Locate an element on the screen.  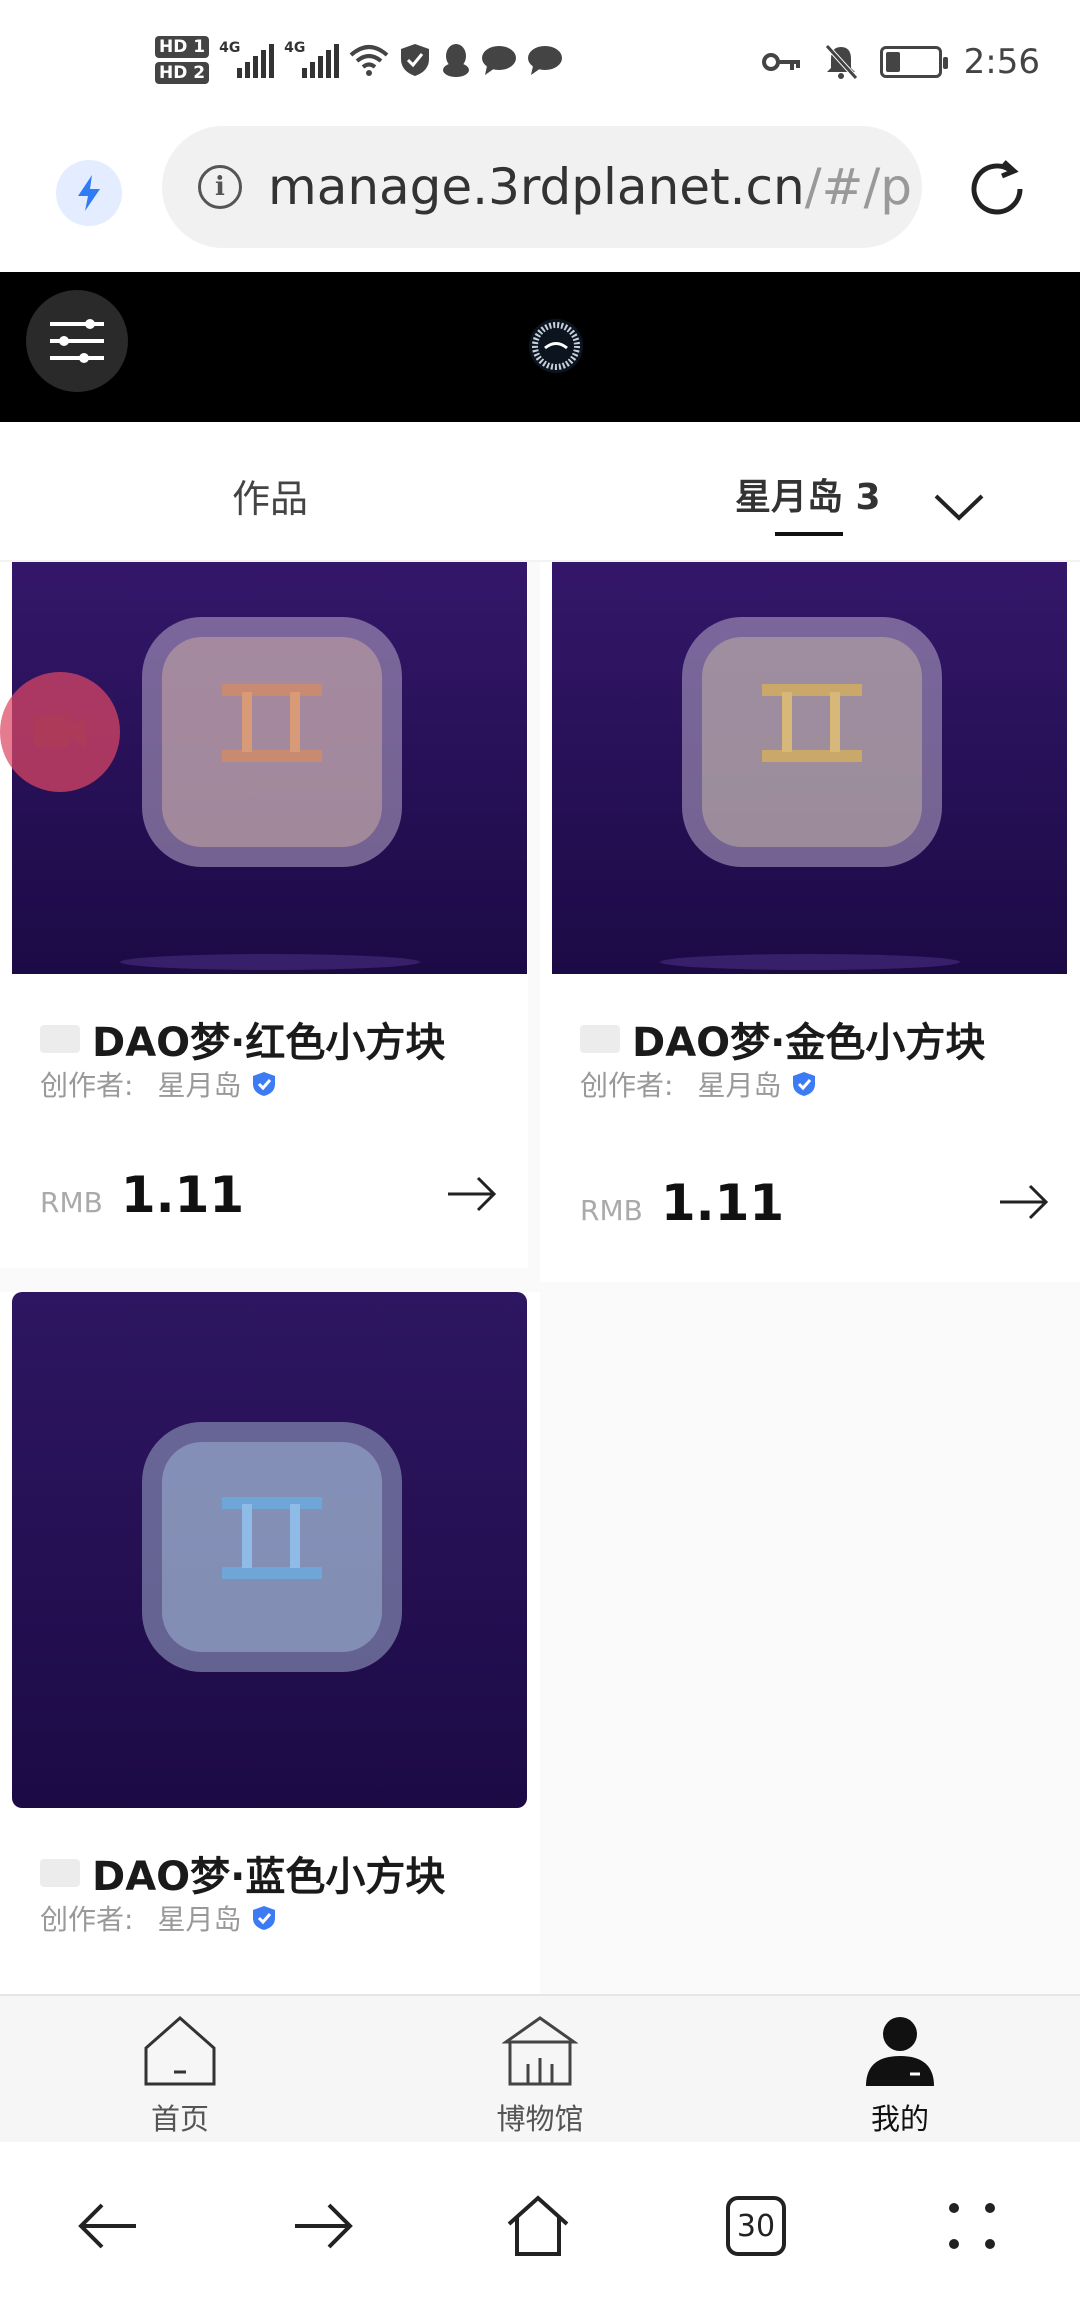
back-button is located at coordinates (108, 2226).